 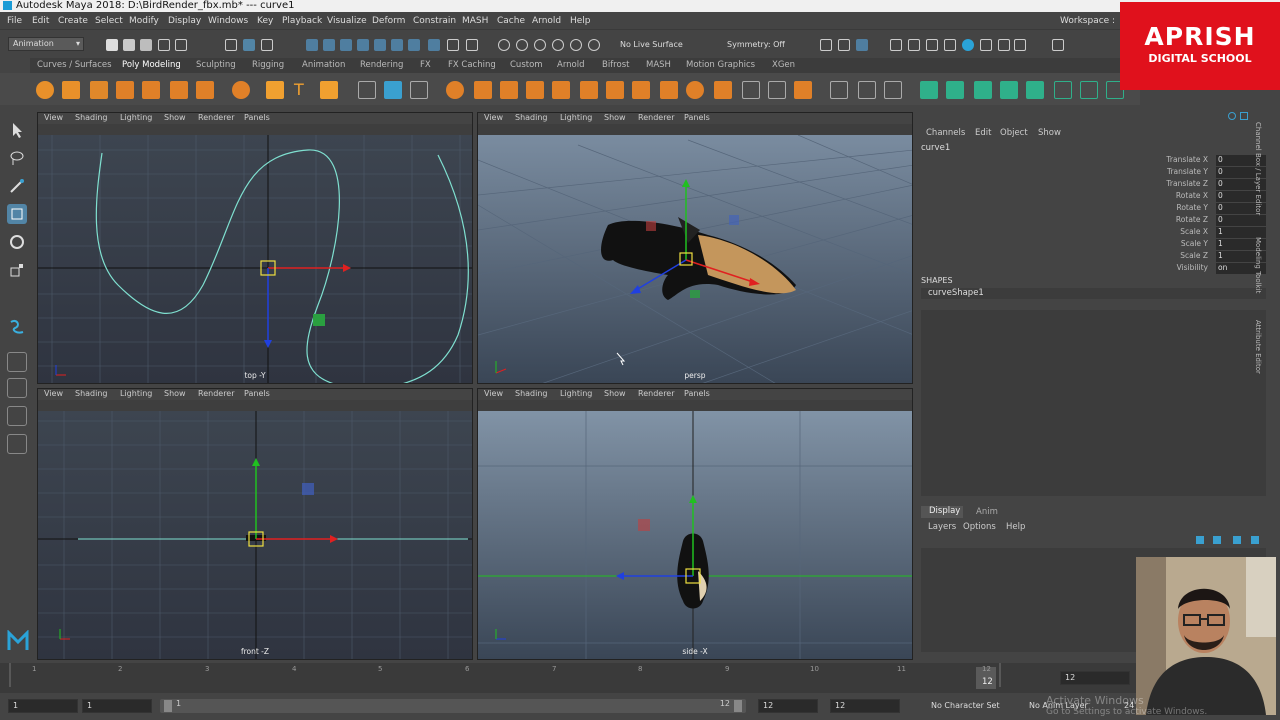 I want to click on menu-mash: MASH, so click(x=475, y=21).